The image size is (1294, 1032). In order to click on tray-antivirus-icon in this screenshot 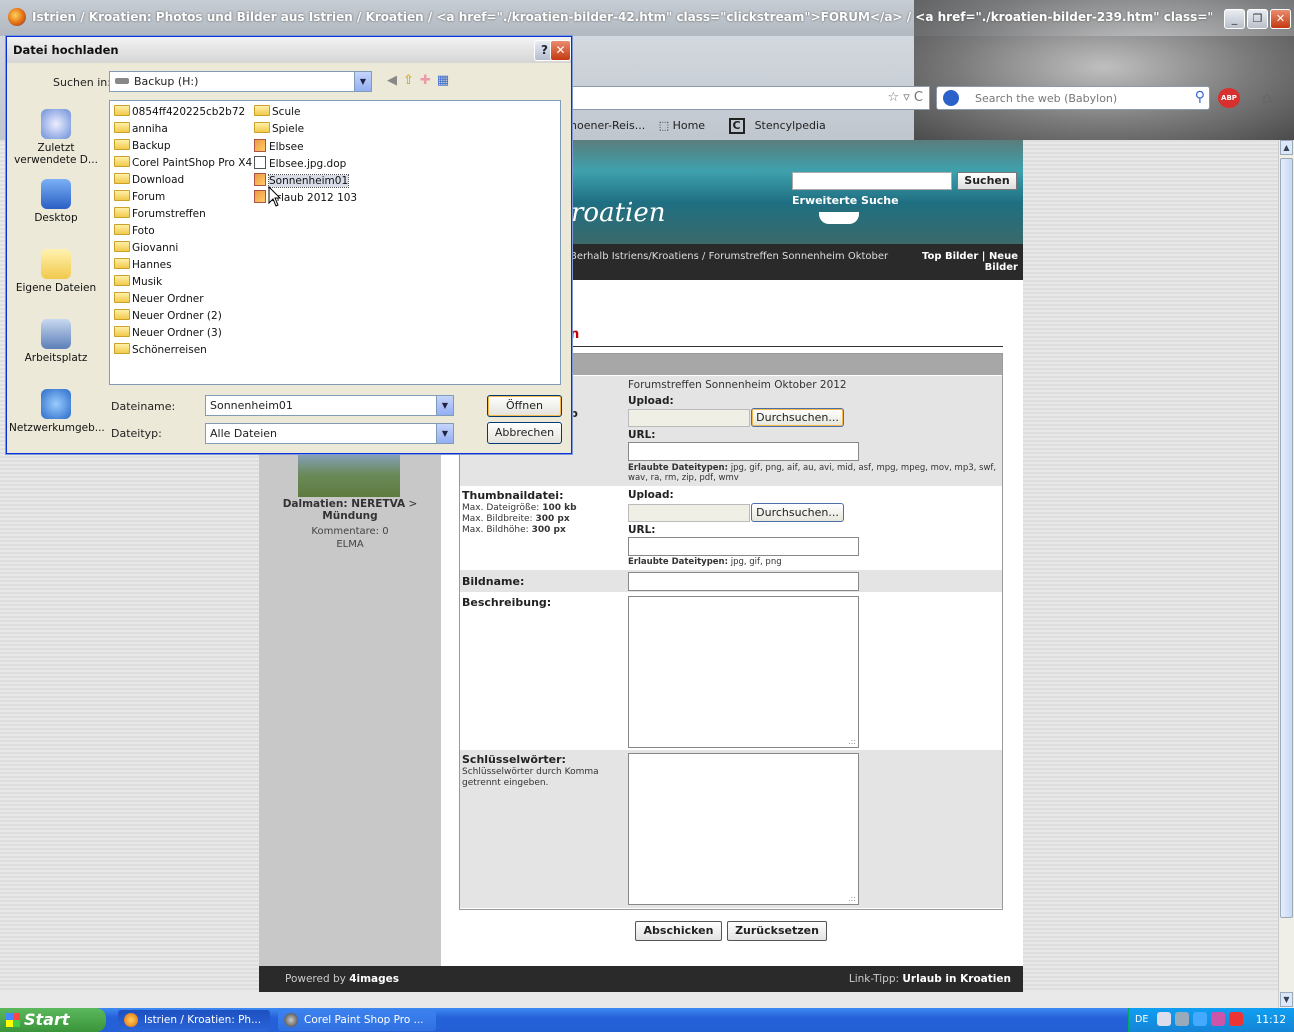, I will do `click(1236, 1019)`.